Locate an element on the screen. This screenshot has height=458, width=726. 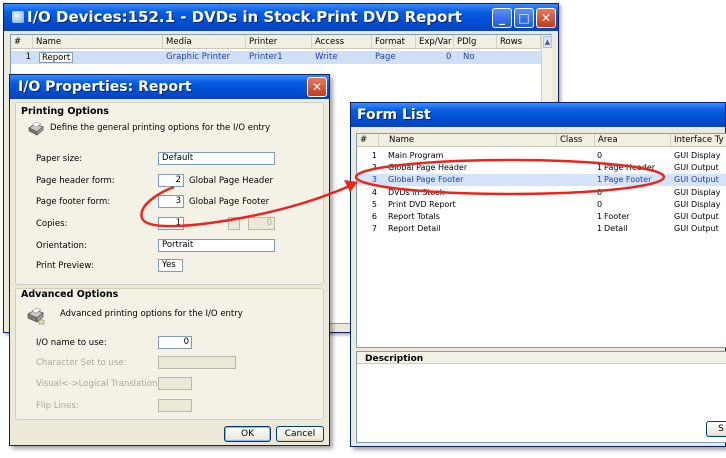
annotation-overlay is located at coordinates (403, 193).